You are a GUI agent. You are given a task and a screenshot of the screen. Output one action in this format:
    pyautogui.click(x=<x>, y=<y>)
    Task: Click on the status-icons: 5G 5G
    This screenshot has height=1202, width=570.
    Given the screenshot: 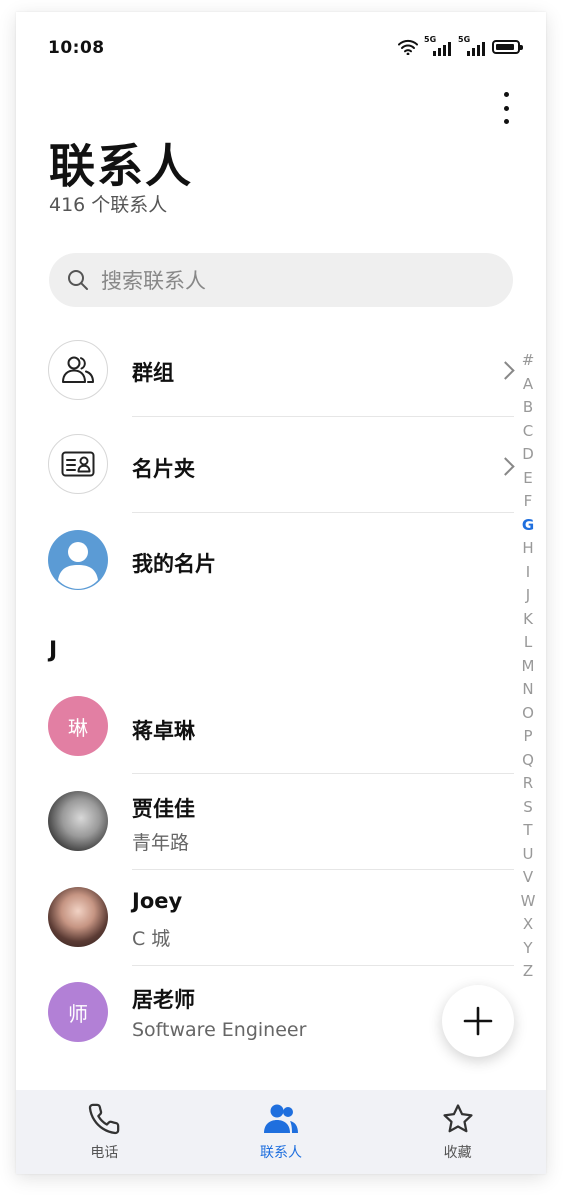 What is the action you would take?
    pyautogui.click(x=460, y=45)
    